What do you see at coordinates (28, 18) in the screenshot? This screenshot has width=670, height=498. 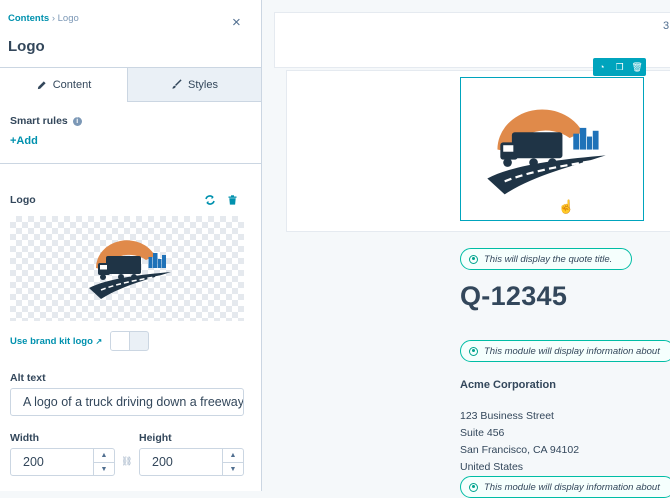 I see `breadcrumb-contents-link: Contents` at bounding box center [28, 18].